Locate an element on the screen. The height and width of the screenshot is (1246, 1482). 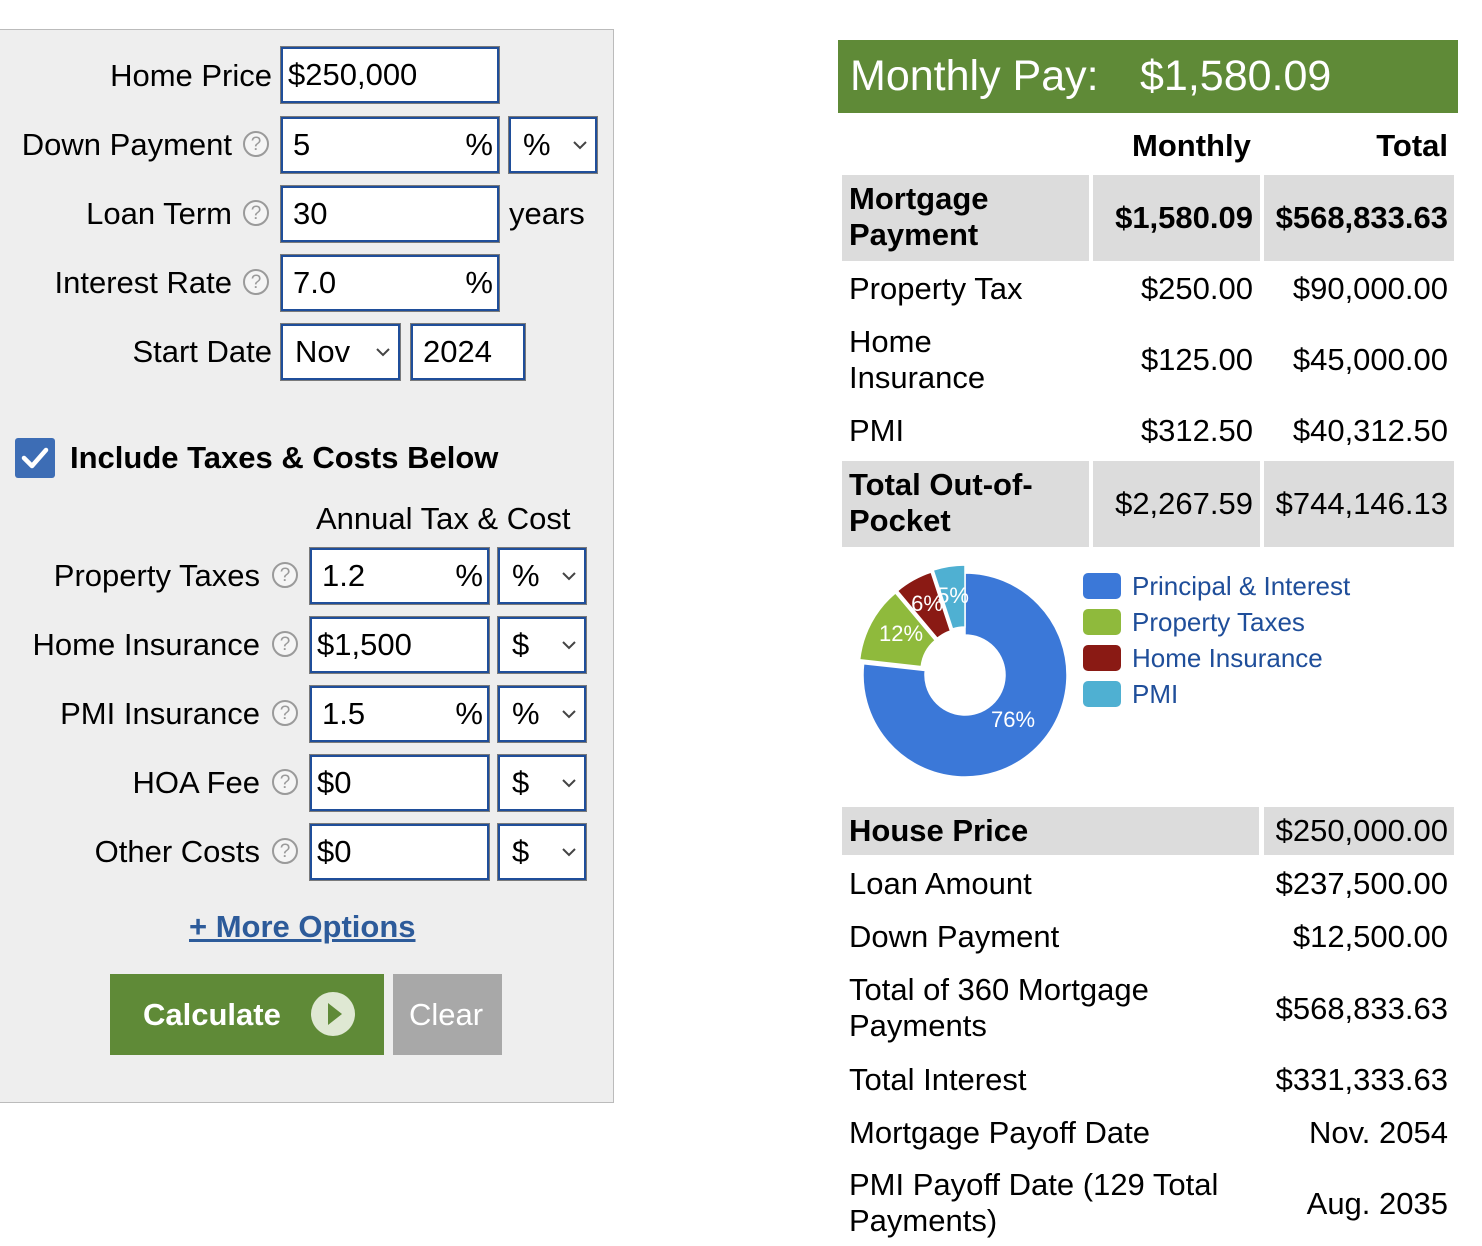
donut-hole is located at coordinates (965, 675).